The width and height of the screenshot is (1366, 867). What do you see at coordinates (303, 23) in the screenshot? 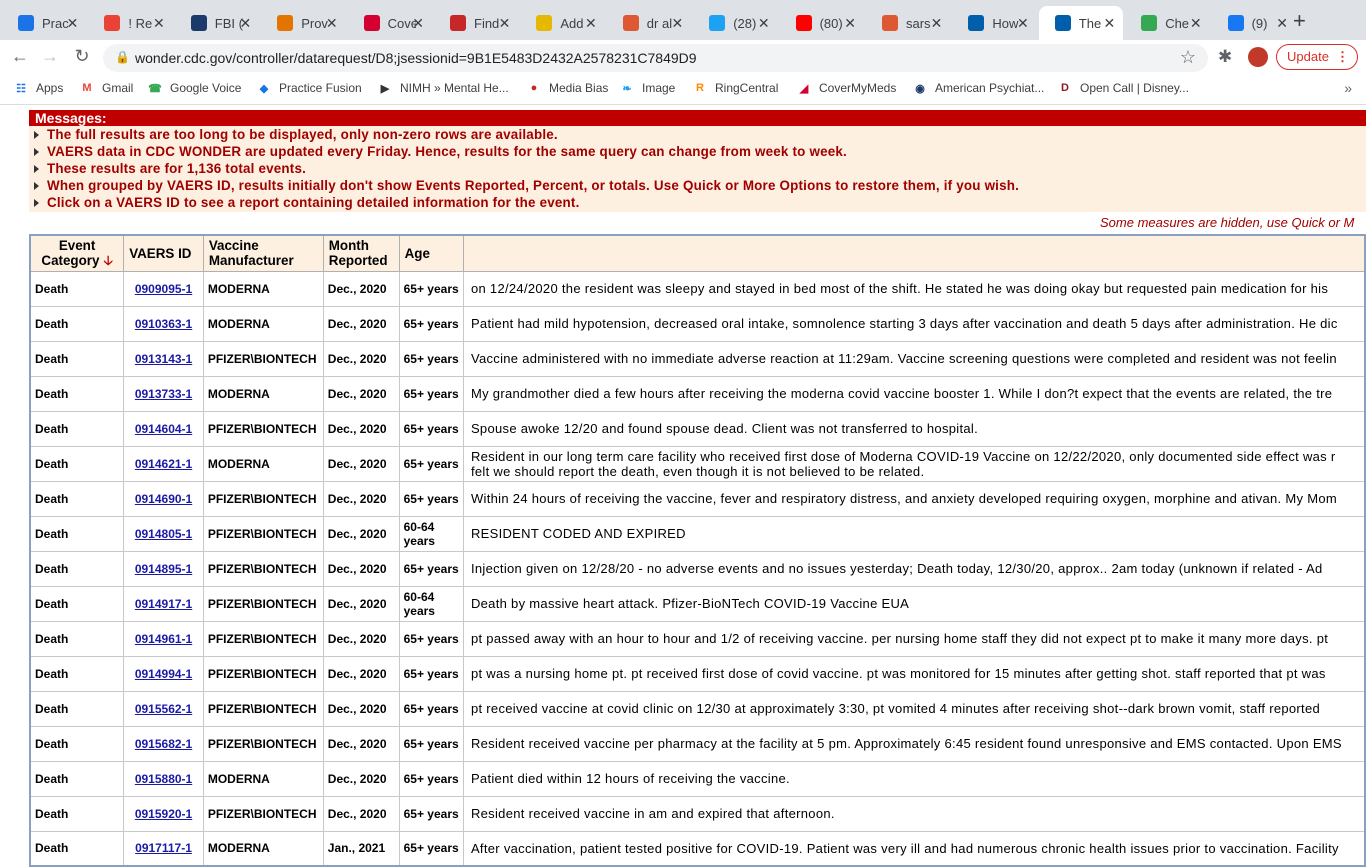
I see `browser-tab: Prov ✕` at bounding box center [303, 23].